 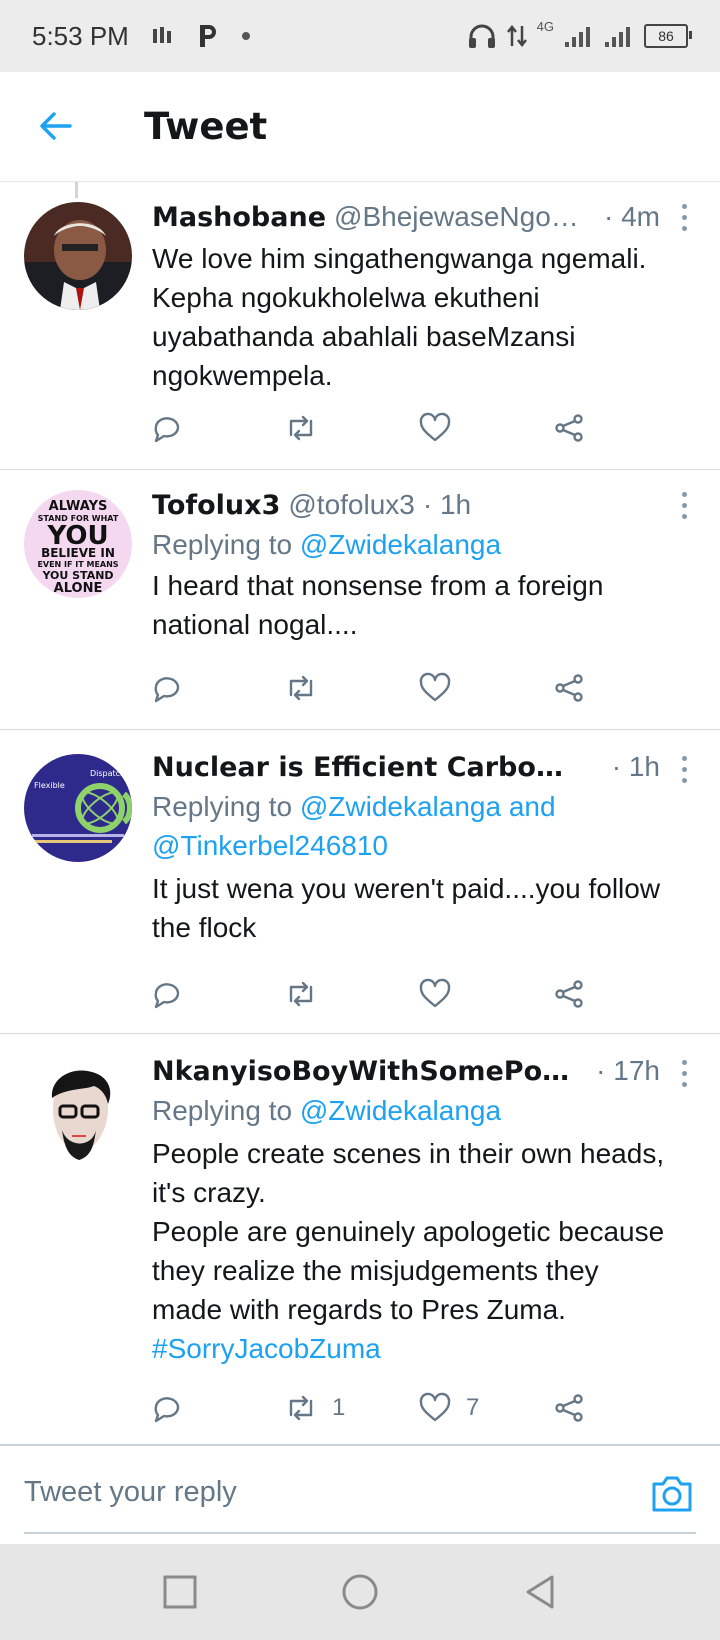 I want to click on tweet-text-line: People are genuinely apologetic because, so click(x=408, y=1231).